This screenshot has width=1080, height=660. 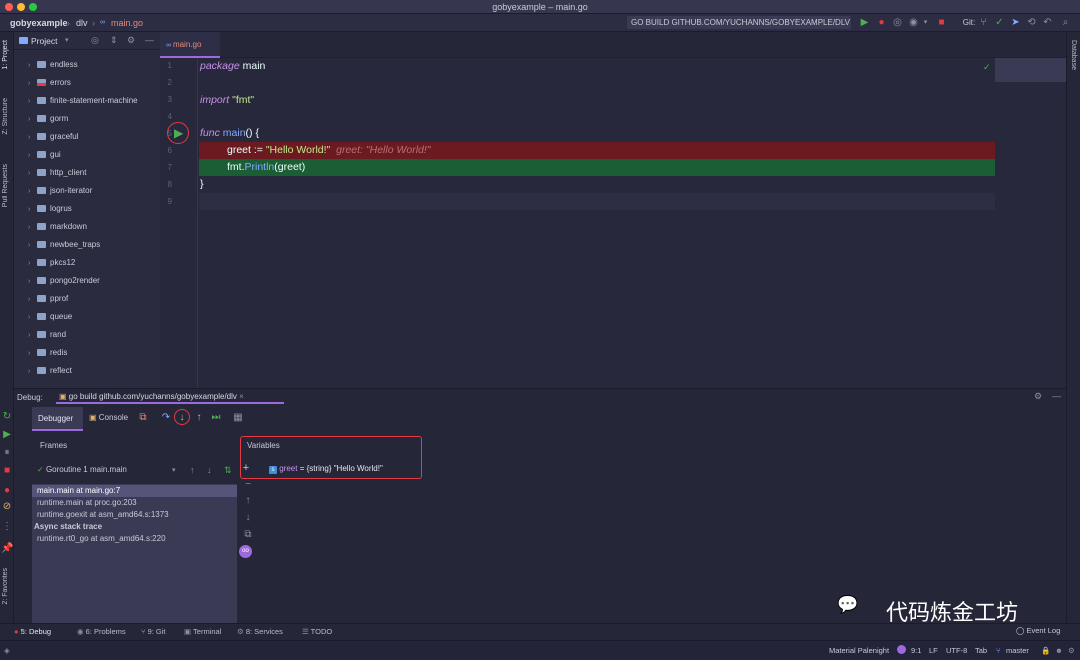 I want to click on project-tree-item: › markdown, so click(x=57, y=227).